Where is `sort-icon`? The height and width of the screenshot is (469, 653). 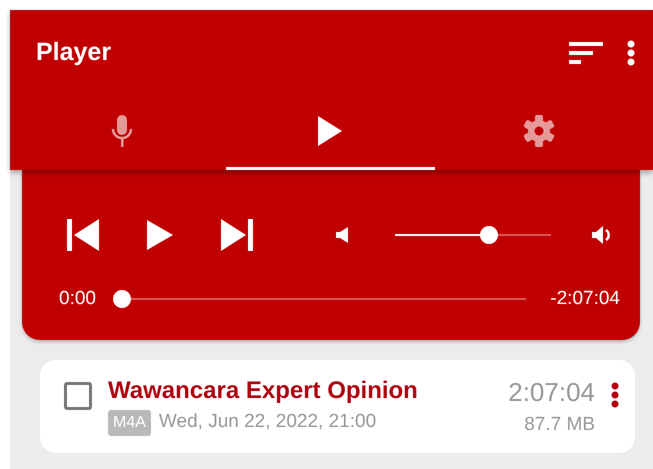 sort-icon is located at coordinates (586, 53).